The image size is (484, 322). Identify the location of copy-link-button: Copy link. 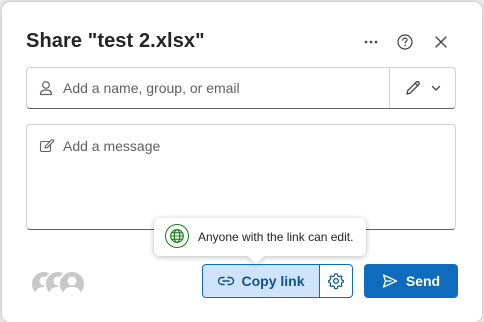
(261, 281).